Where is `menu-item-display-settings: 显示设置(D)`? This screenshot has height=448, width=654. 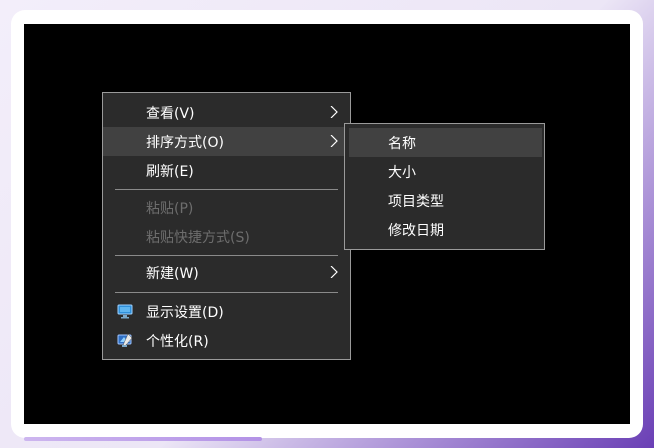
menu-item-display-settings: 显示设置(D) is located at coordinates (226, 311).